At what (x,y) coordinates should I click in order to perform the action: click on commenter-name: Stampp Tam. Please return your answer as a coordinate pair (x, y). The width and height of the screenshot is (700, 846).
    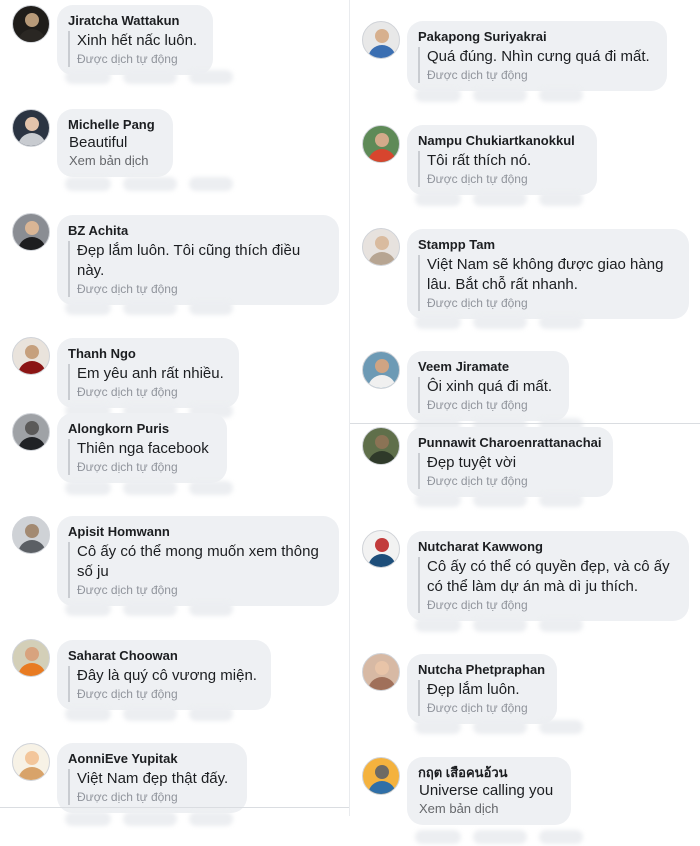
    Looking at the image, I should click on (547, 245).